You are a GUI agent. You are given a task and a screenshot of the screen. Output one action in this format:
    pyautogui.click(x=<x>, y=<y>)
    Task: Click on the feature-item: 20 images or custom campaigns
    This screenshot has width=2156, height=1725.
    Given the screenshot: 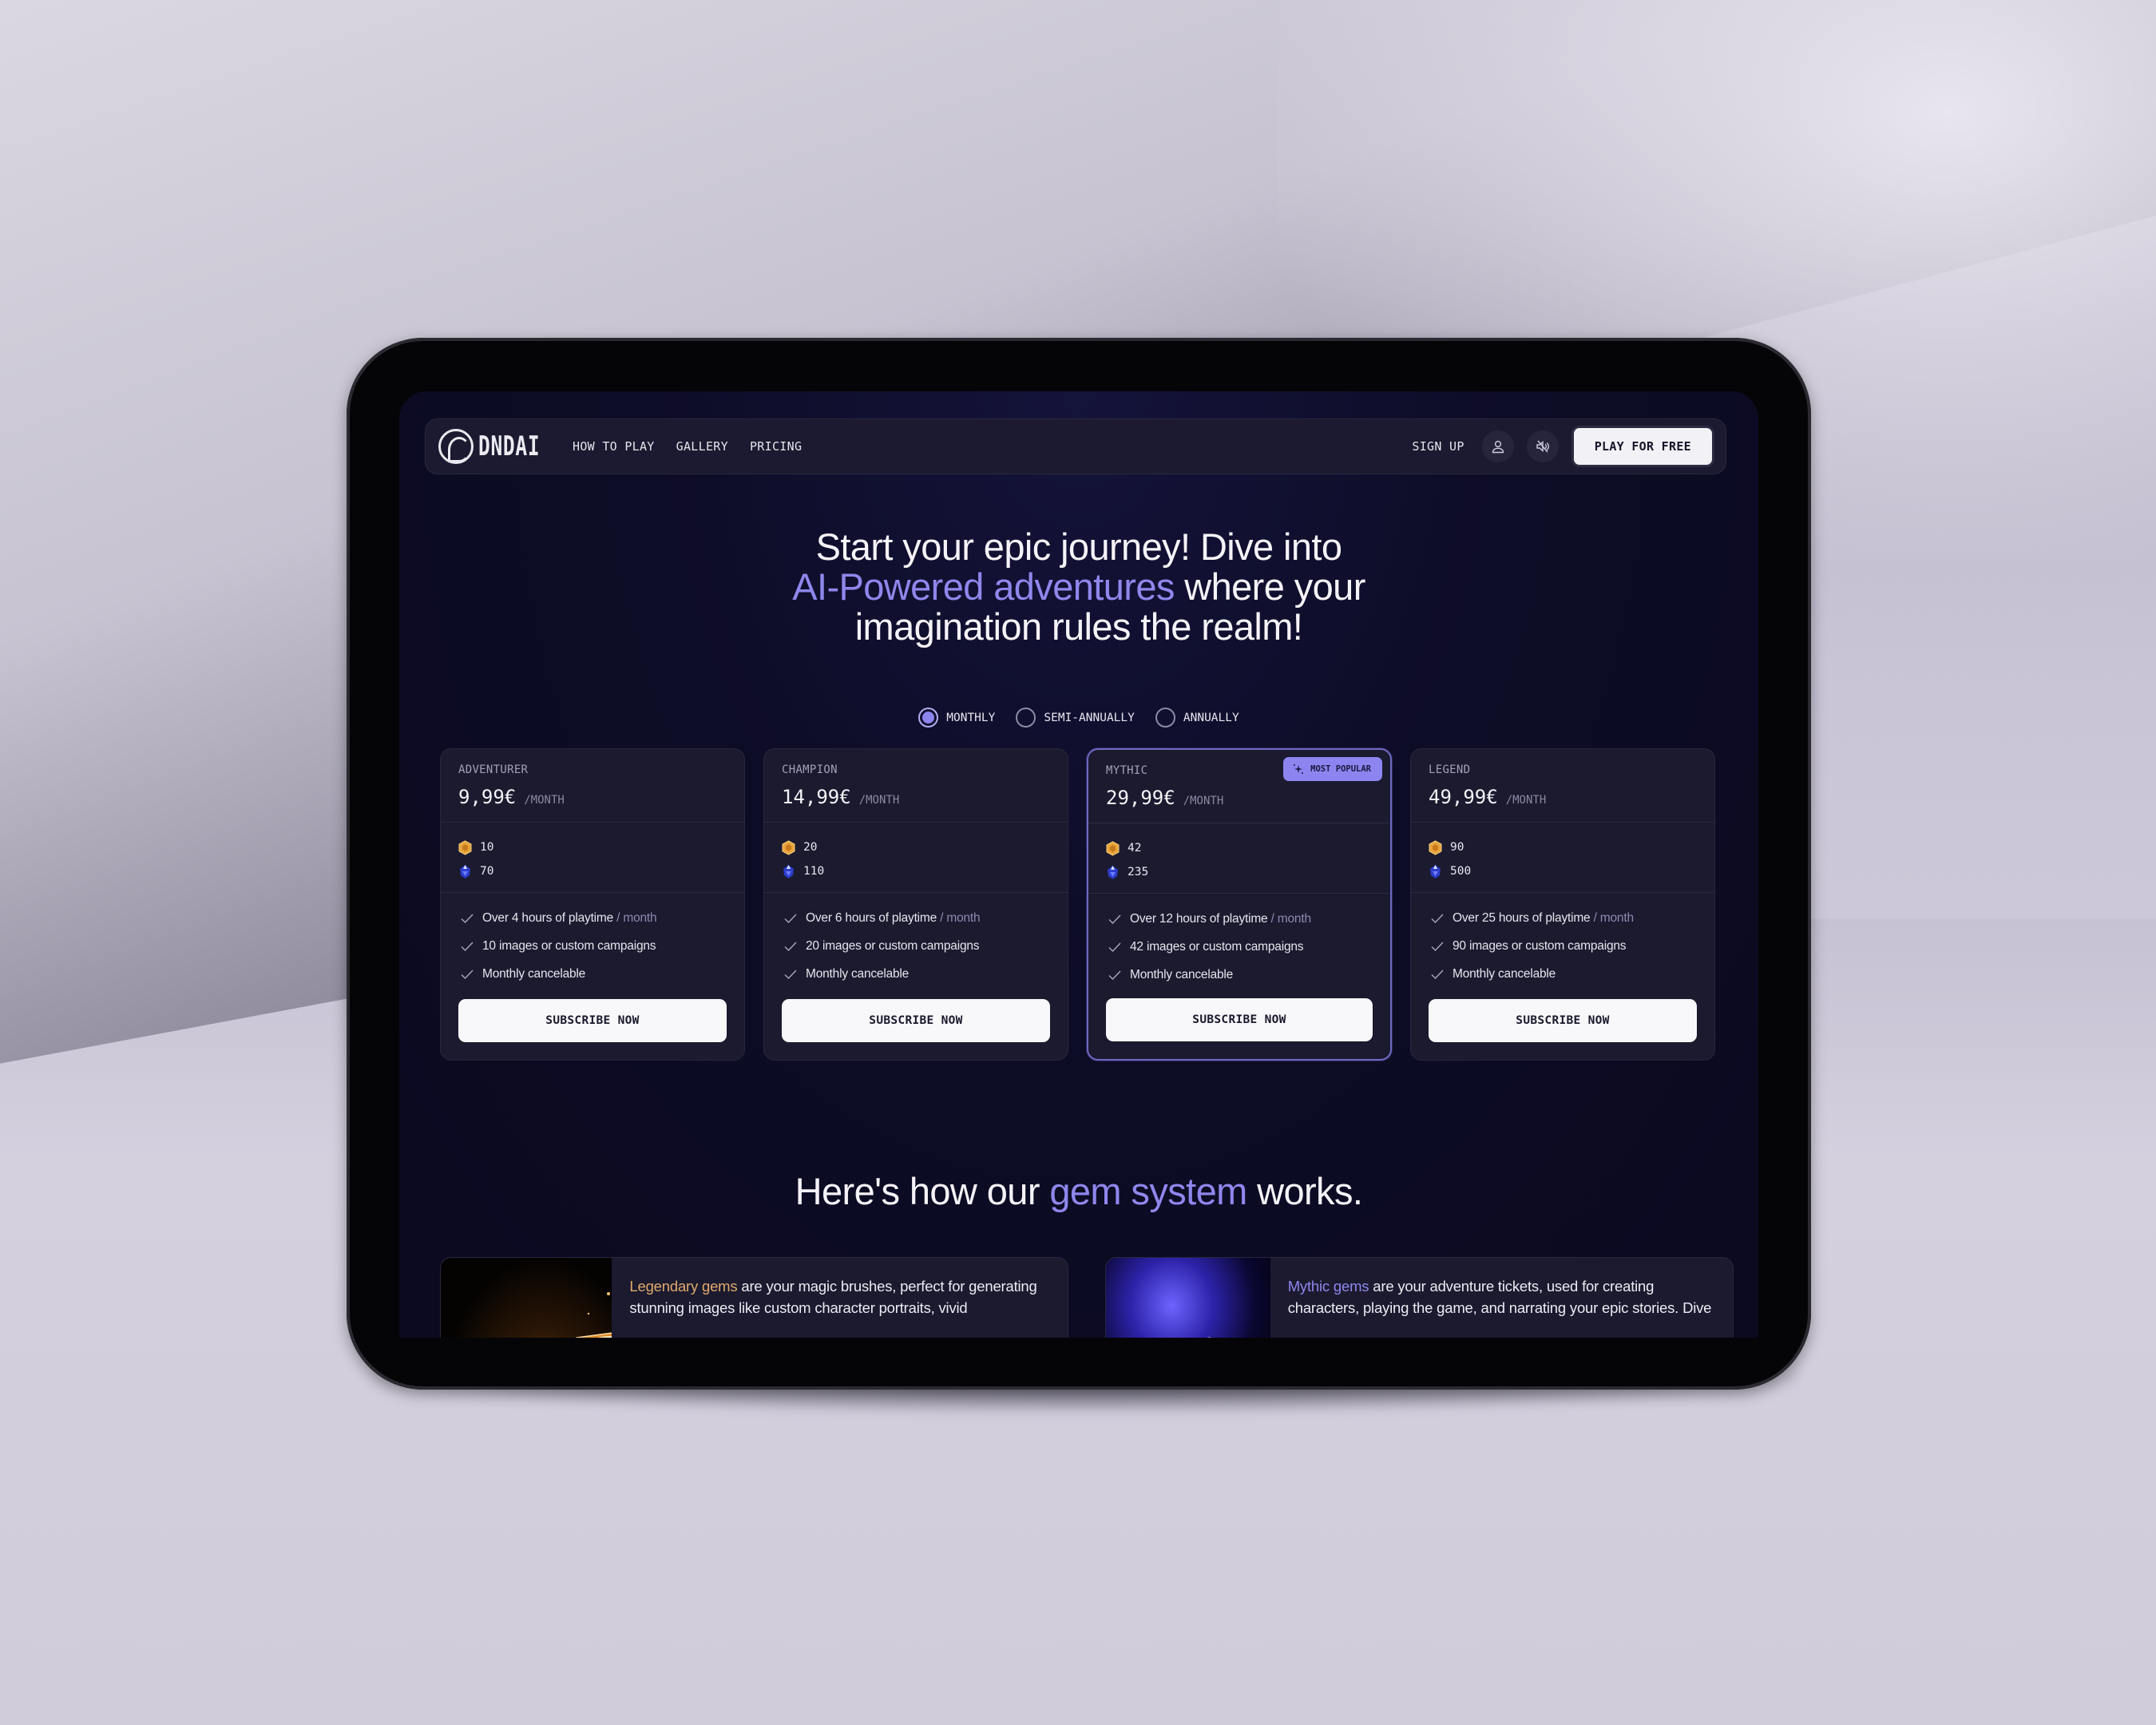 What is the action you would take?
    pyautogui.click(x=916, y=946)
    